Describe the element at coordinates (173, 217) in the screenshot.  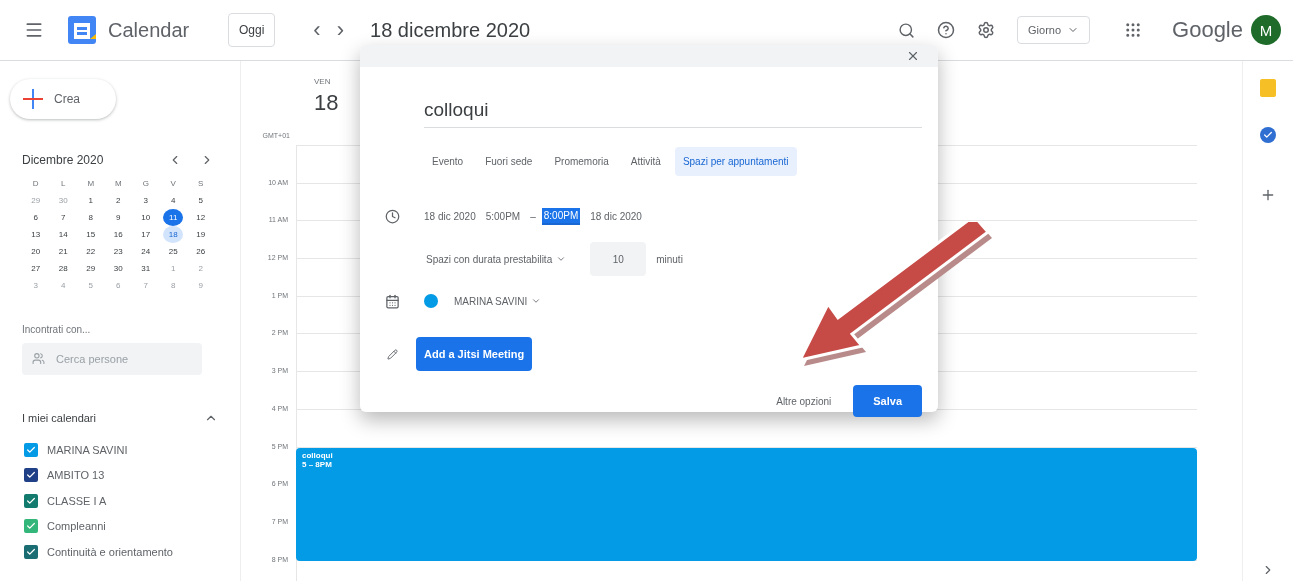
I see `day-number: 11` at that location.